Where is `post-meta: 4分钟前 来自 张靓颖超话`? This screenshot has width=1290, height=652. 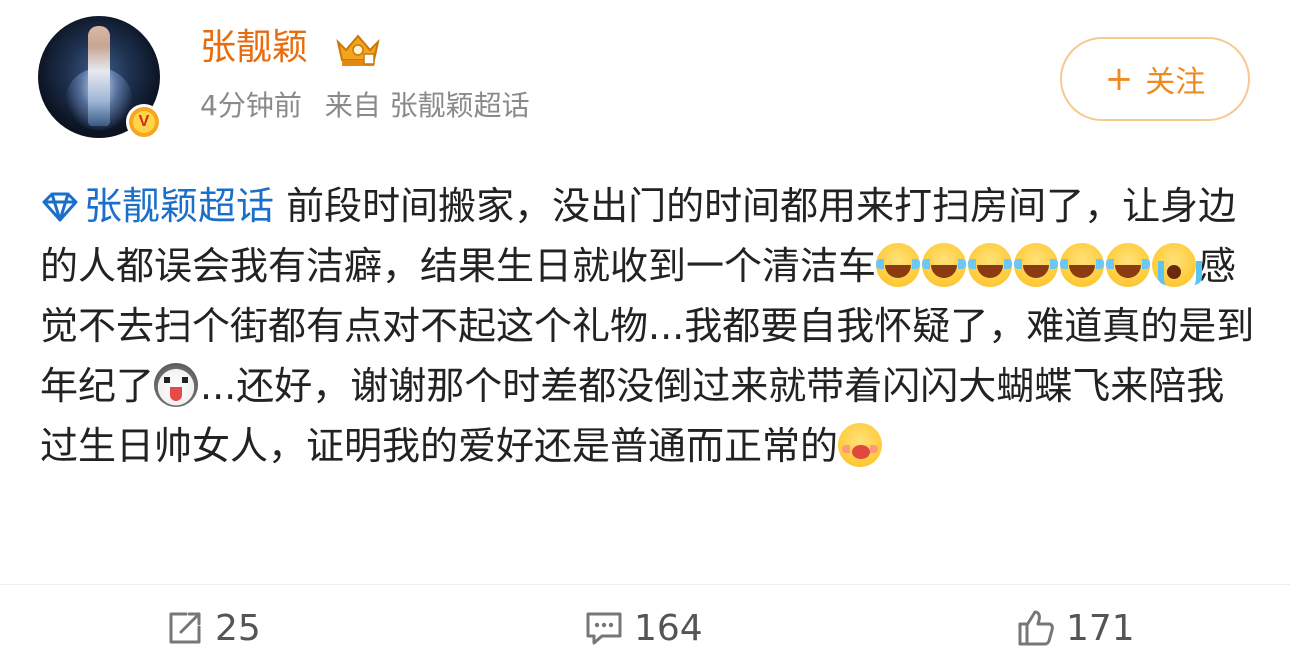 post-meta: 4分钟前 来自 张靓颖超话 is located at coordinates (372, 106).